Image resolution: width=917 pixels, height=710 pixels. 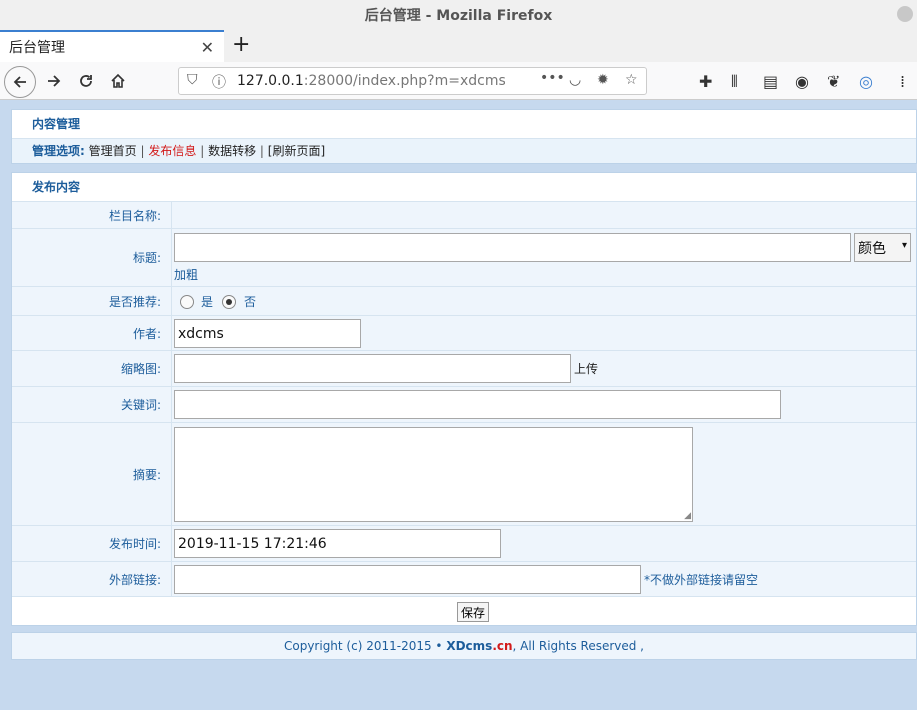 What do you see at coordinates (586, 368) in the screenshot?
I see `upload-link: 上传` at bounding box center [586, 368].